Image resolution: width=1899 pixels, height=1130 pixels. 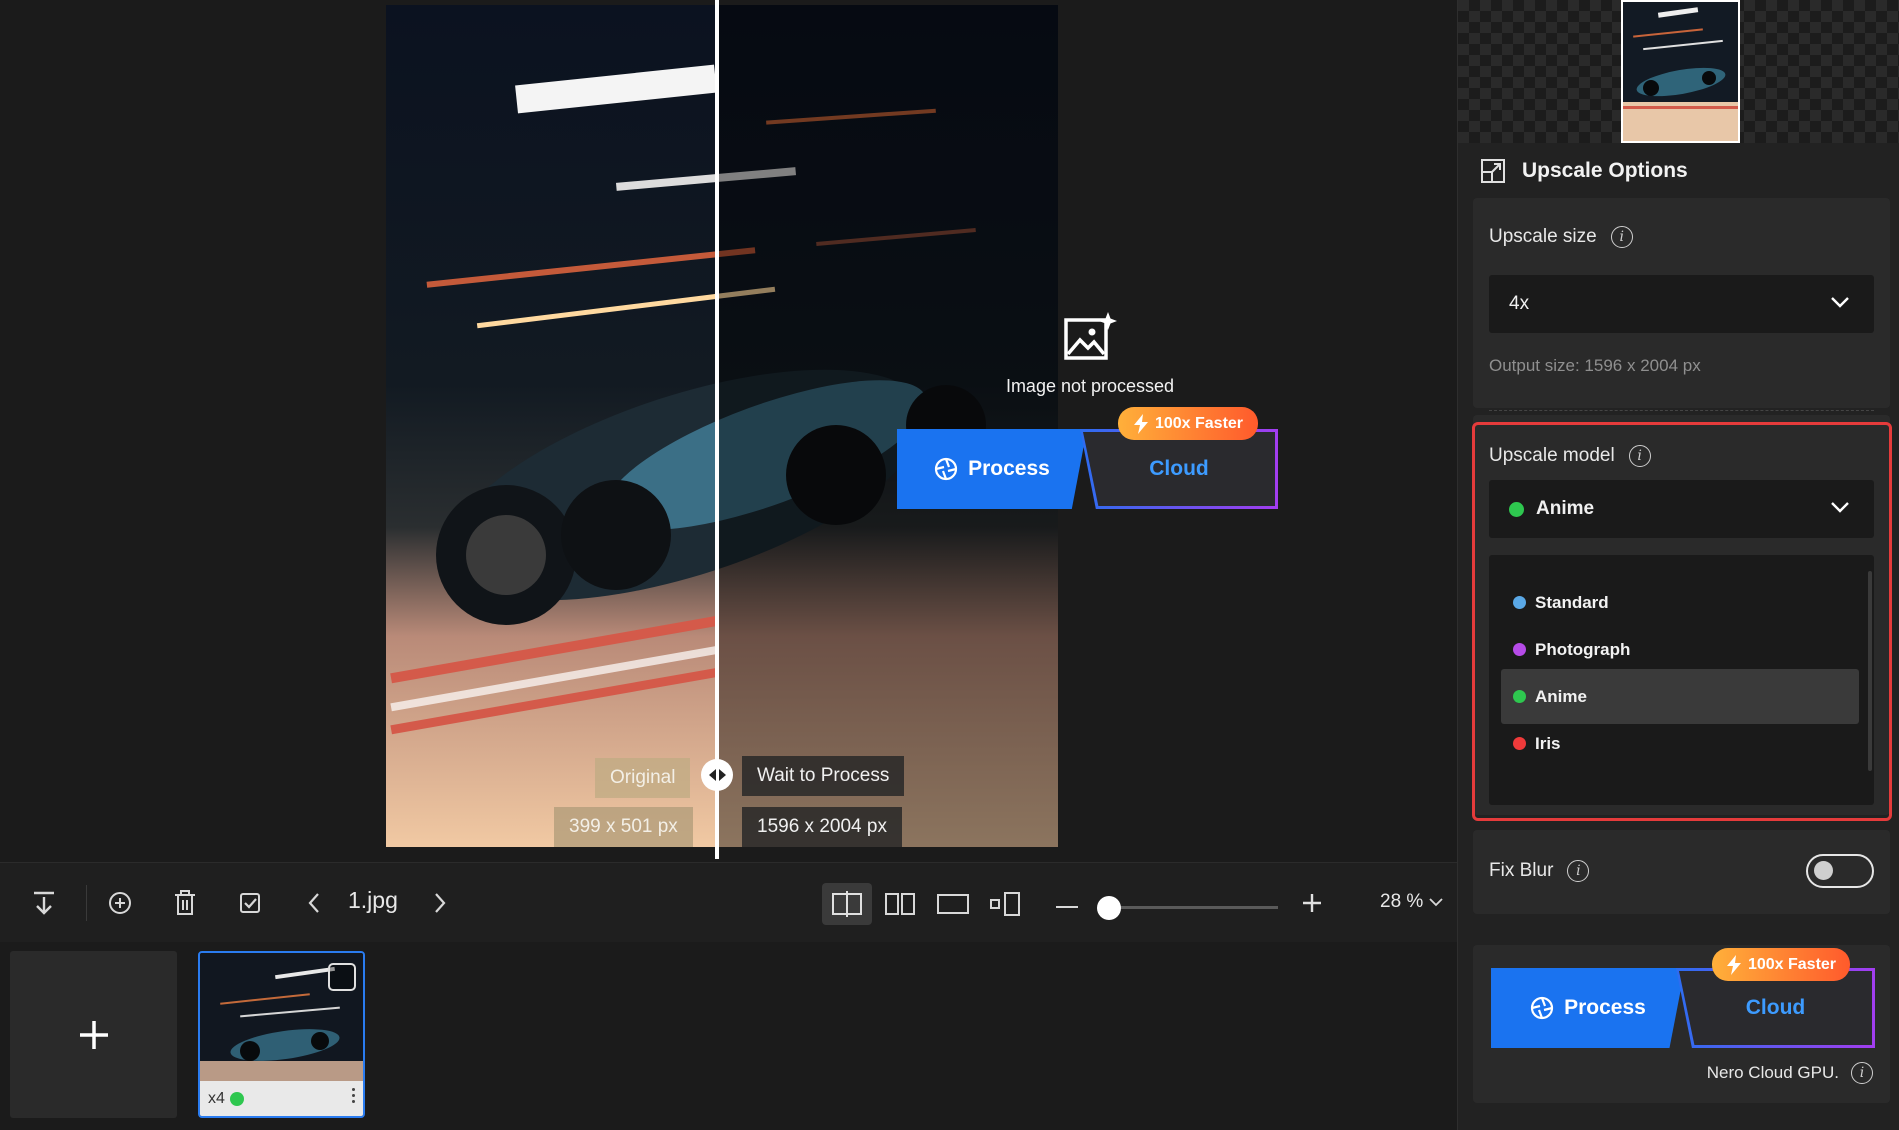 What do you see at coordinates (900, 904) in the screenshot?
I see `side-by-side-icon` at bounding box center [900, 904].